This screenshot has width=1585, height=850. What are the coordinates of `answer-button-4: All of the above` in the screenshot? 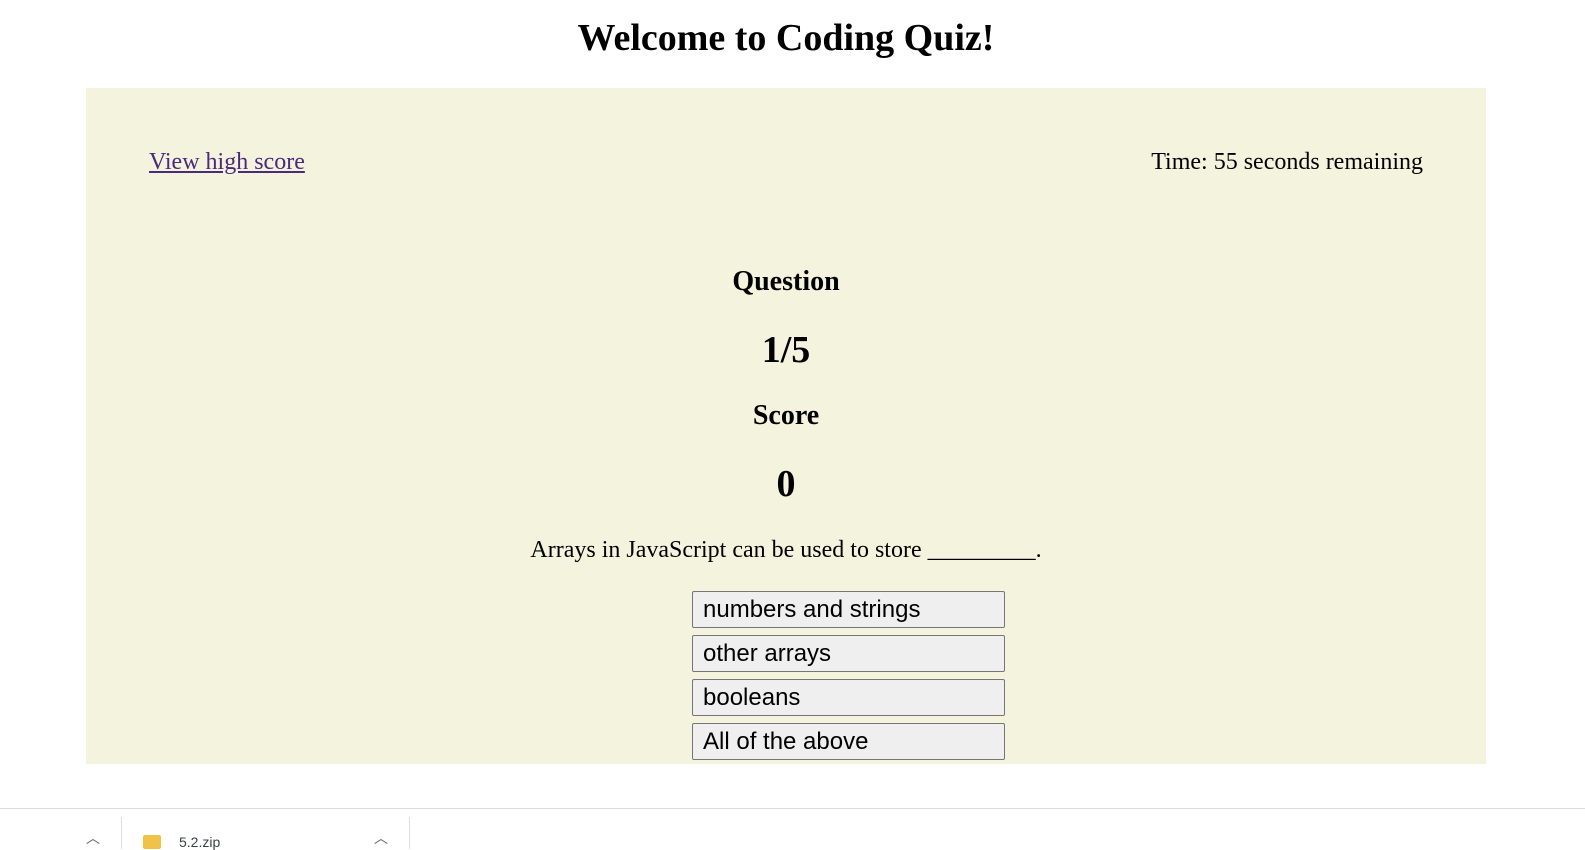 It's located at (848, 741).